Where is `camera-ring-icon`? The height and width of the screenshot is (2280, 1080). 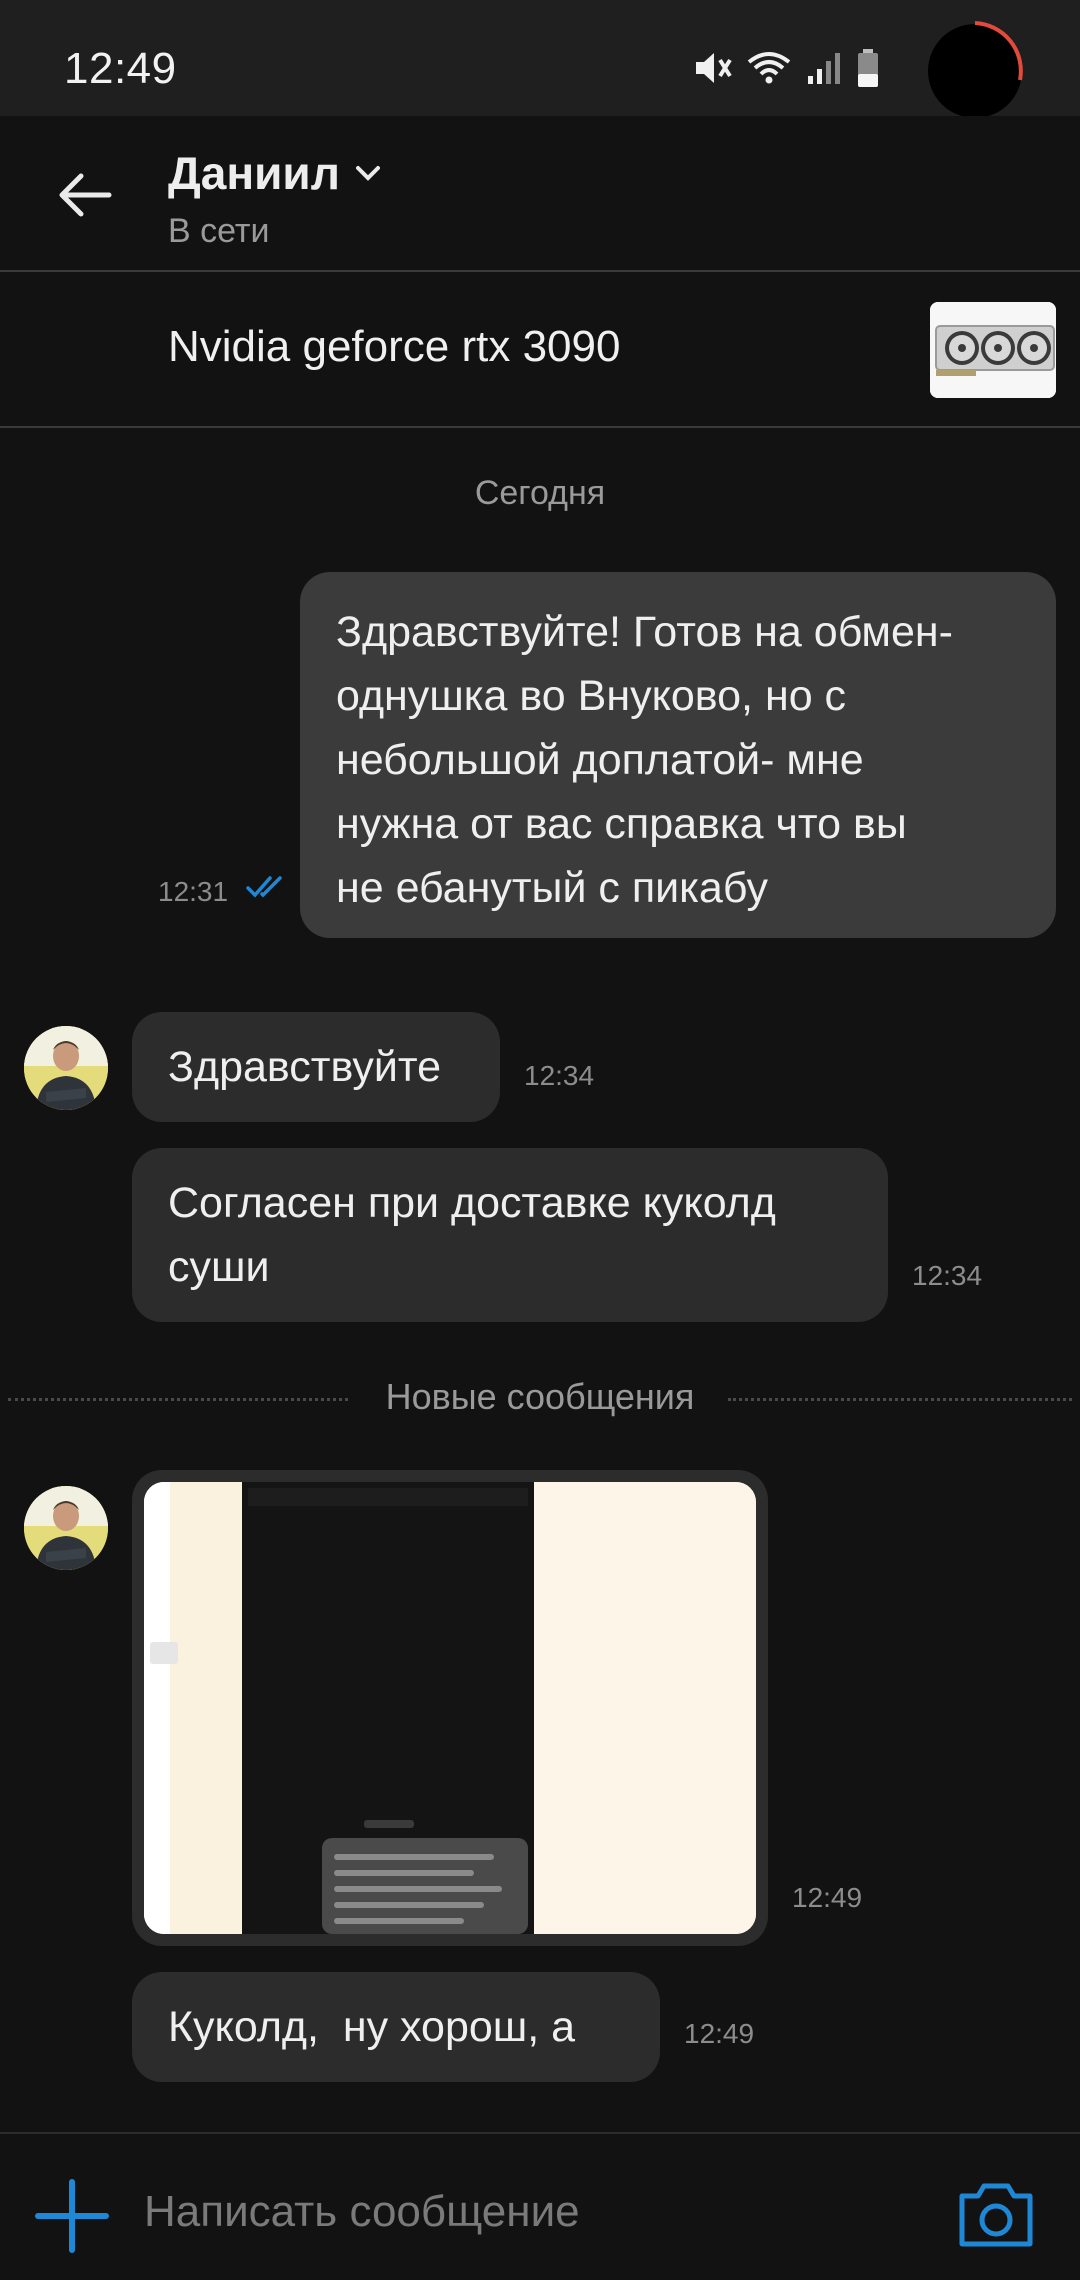
camera-ring-icon is located at coordinates (998, 51).